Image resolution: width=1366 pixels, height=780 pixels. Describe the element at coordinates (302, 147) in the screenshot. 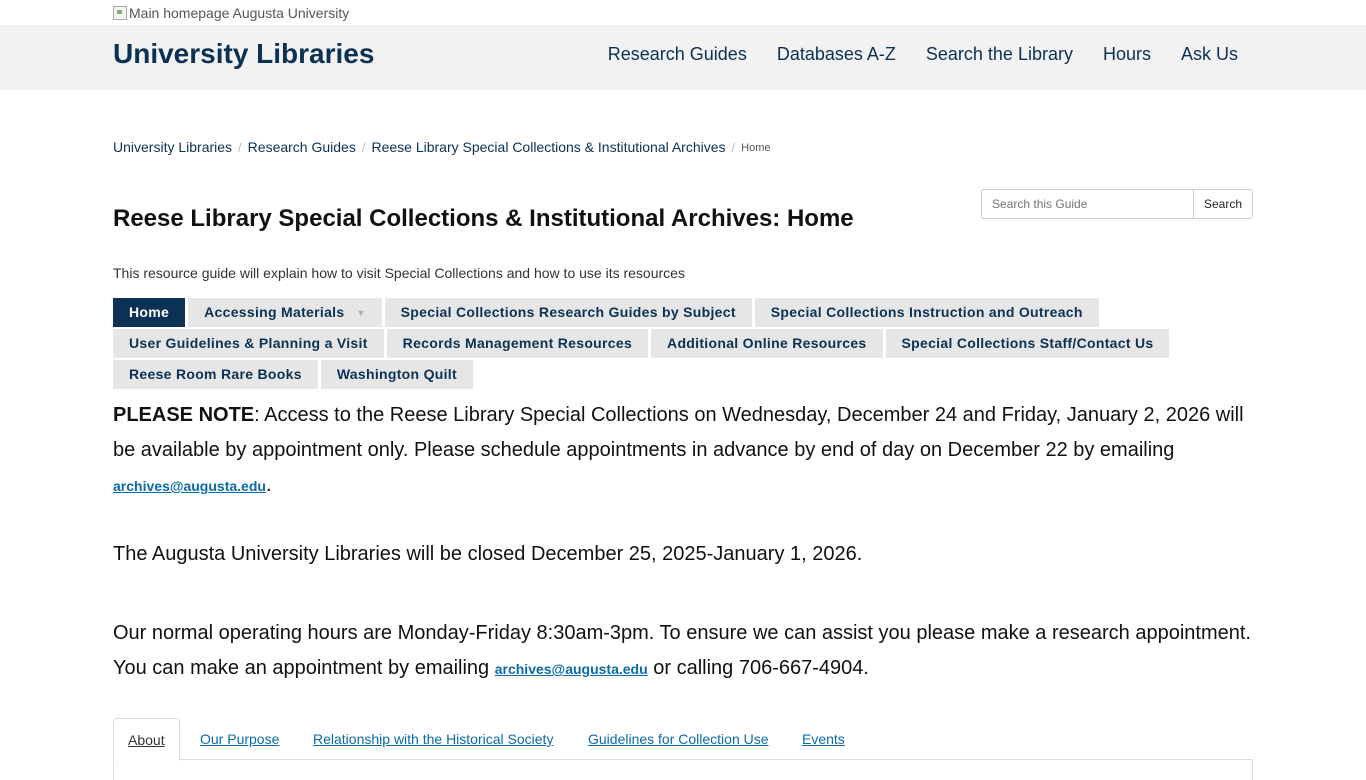

I see `breadcrumb-research-guides: Research Guides` at that location.